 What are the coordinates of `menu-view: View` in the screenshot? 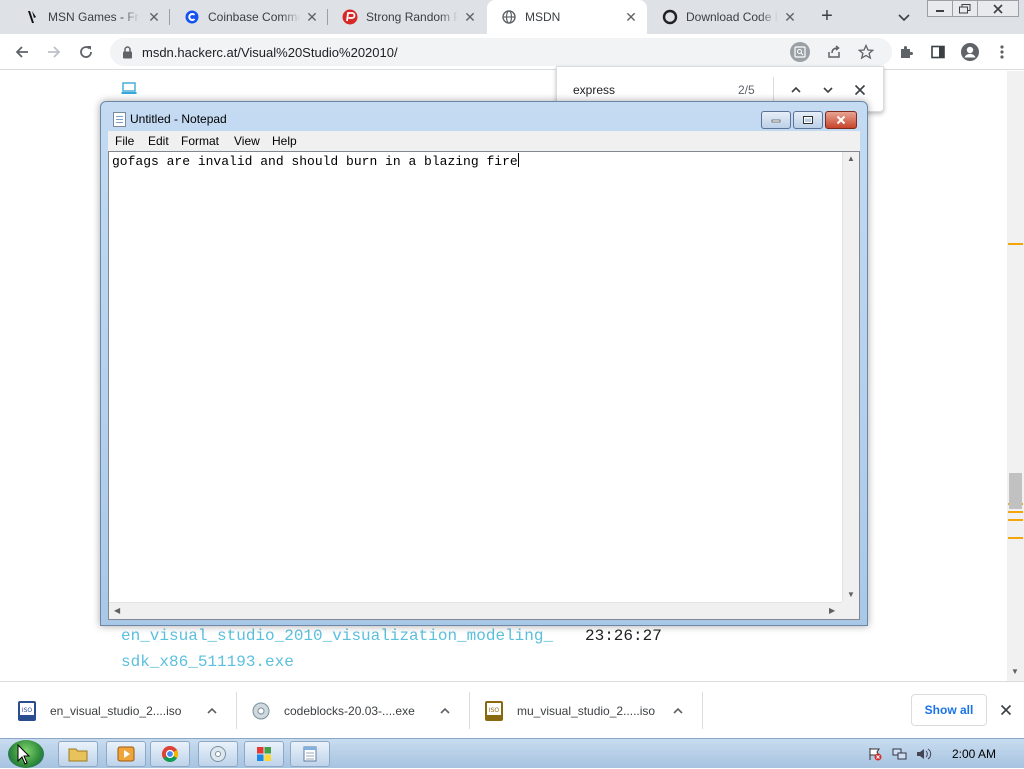 It's located at (247, 141).